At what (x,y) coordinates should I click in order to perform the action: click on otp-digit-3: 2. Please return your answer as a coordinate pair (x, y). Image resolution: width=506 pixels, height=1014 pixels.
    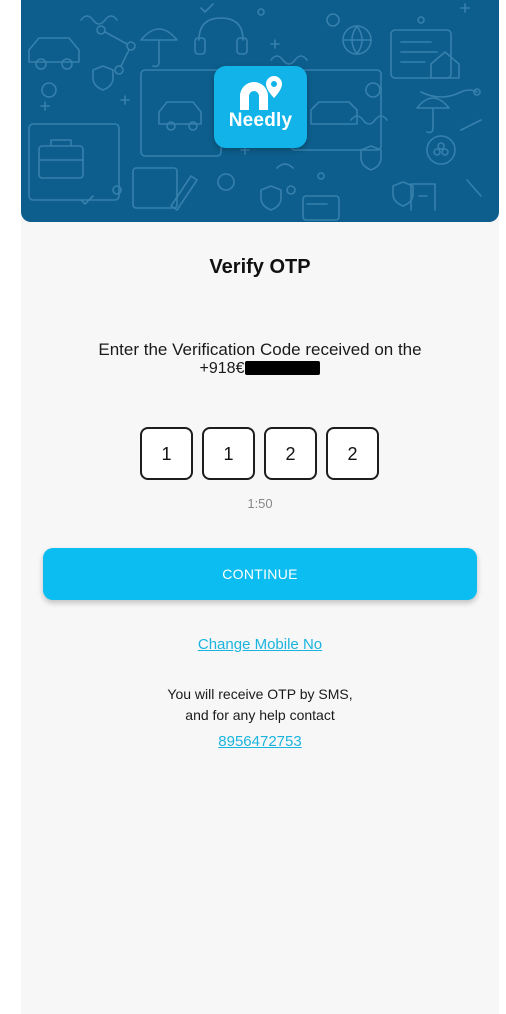
    Looking at the image, I should click on (290, 453).